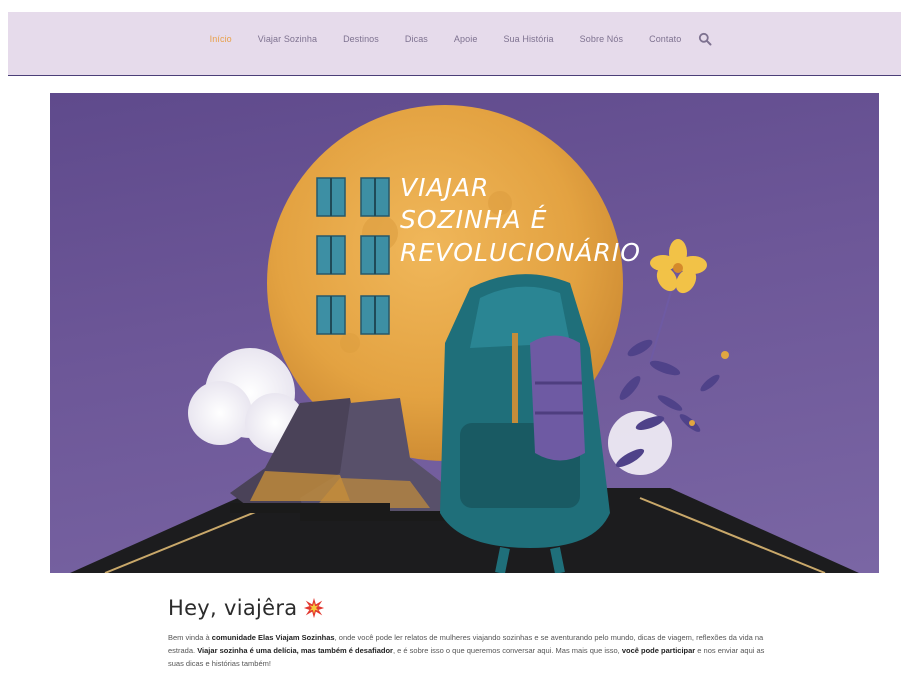 This screenshot has height=677, width=909. What do you see at coordinates (221, 39) in the screenshot?
I see `nav-item-inicio: Início` at bounding box center [221, 39].